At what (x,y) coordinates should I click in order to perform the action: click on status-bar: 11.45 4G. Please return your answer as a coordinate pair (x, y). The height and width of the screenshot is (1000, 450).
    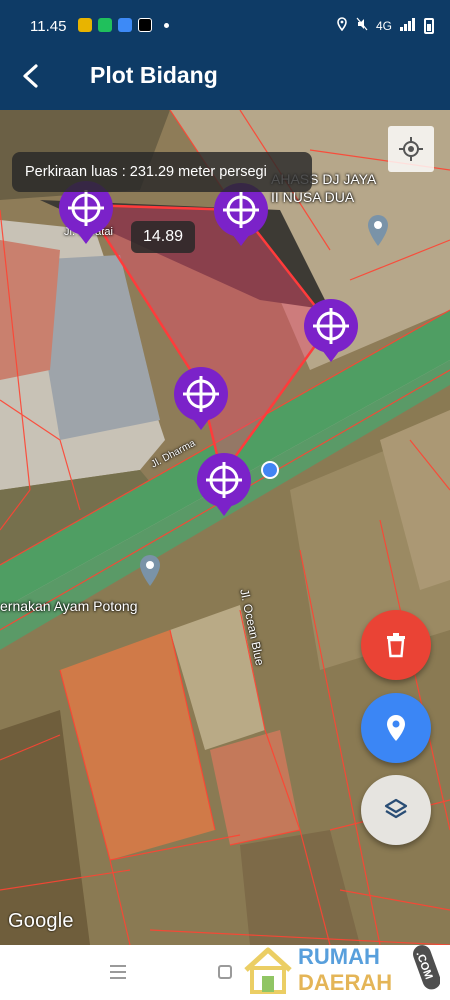
    Looking at the image, I should click on (225, 22).